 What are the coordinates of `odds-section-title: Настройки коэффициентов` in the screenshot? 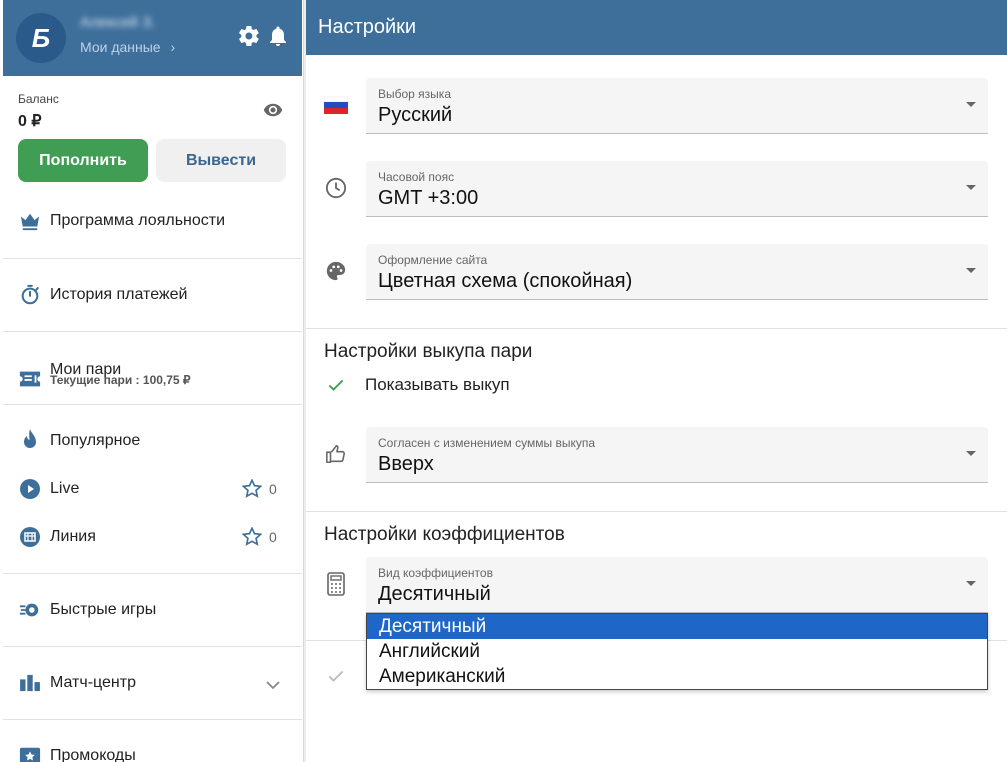 It's located at (444, 534).